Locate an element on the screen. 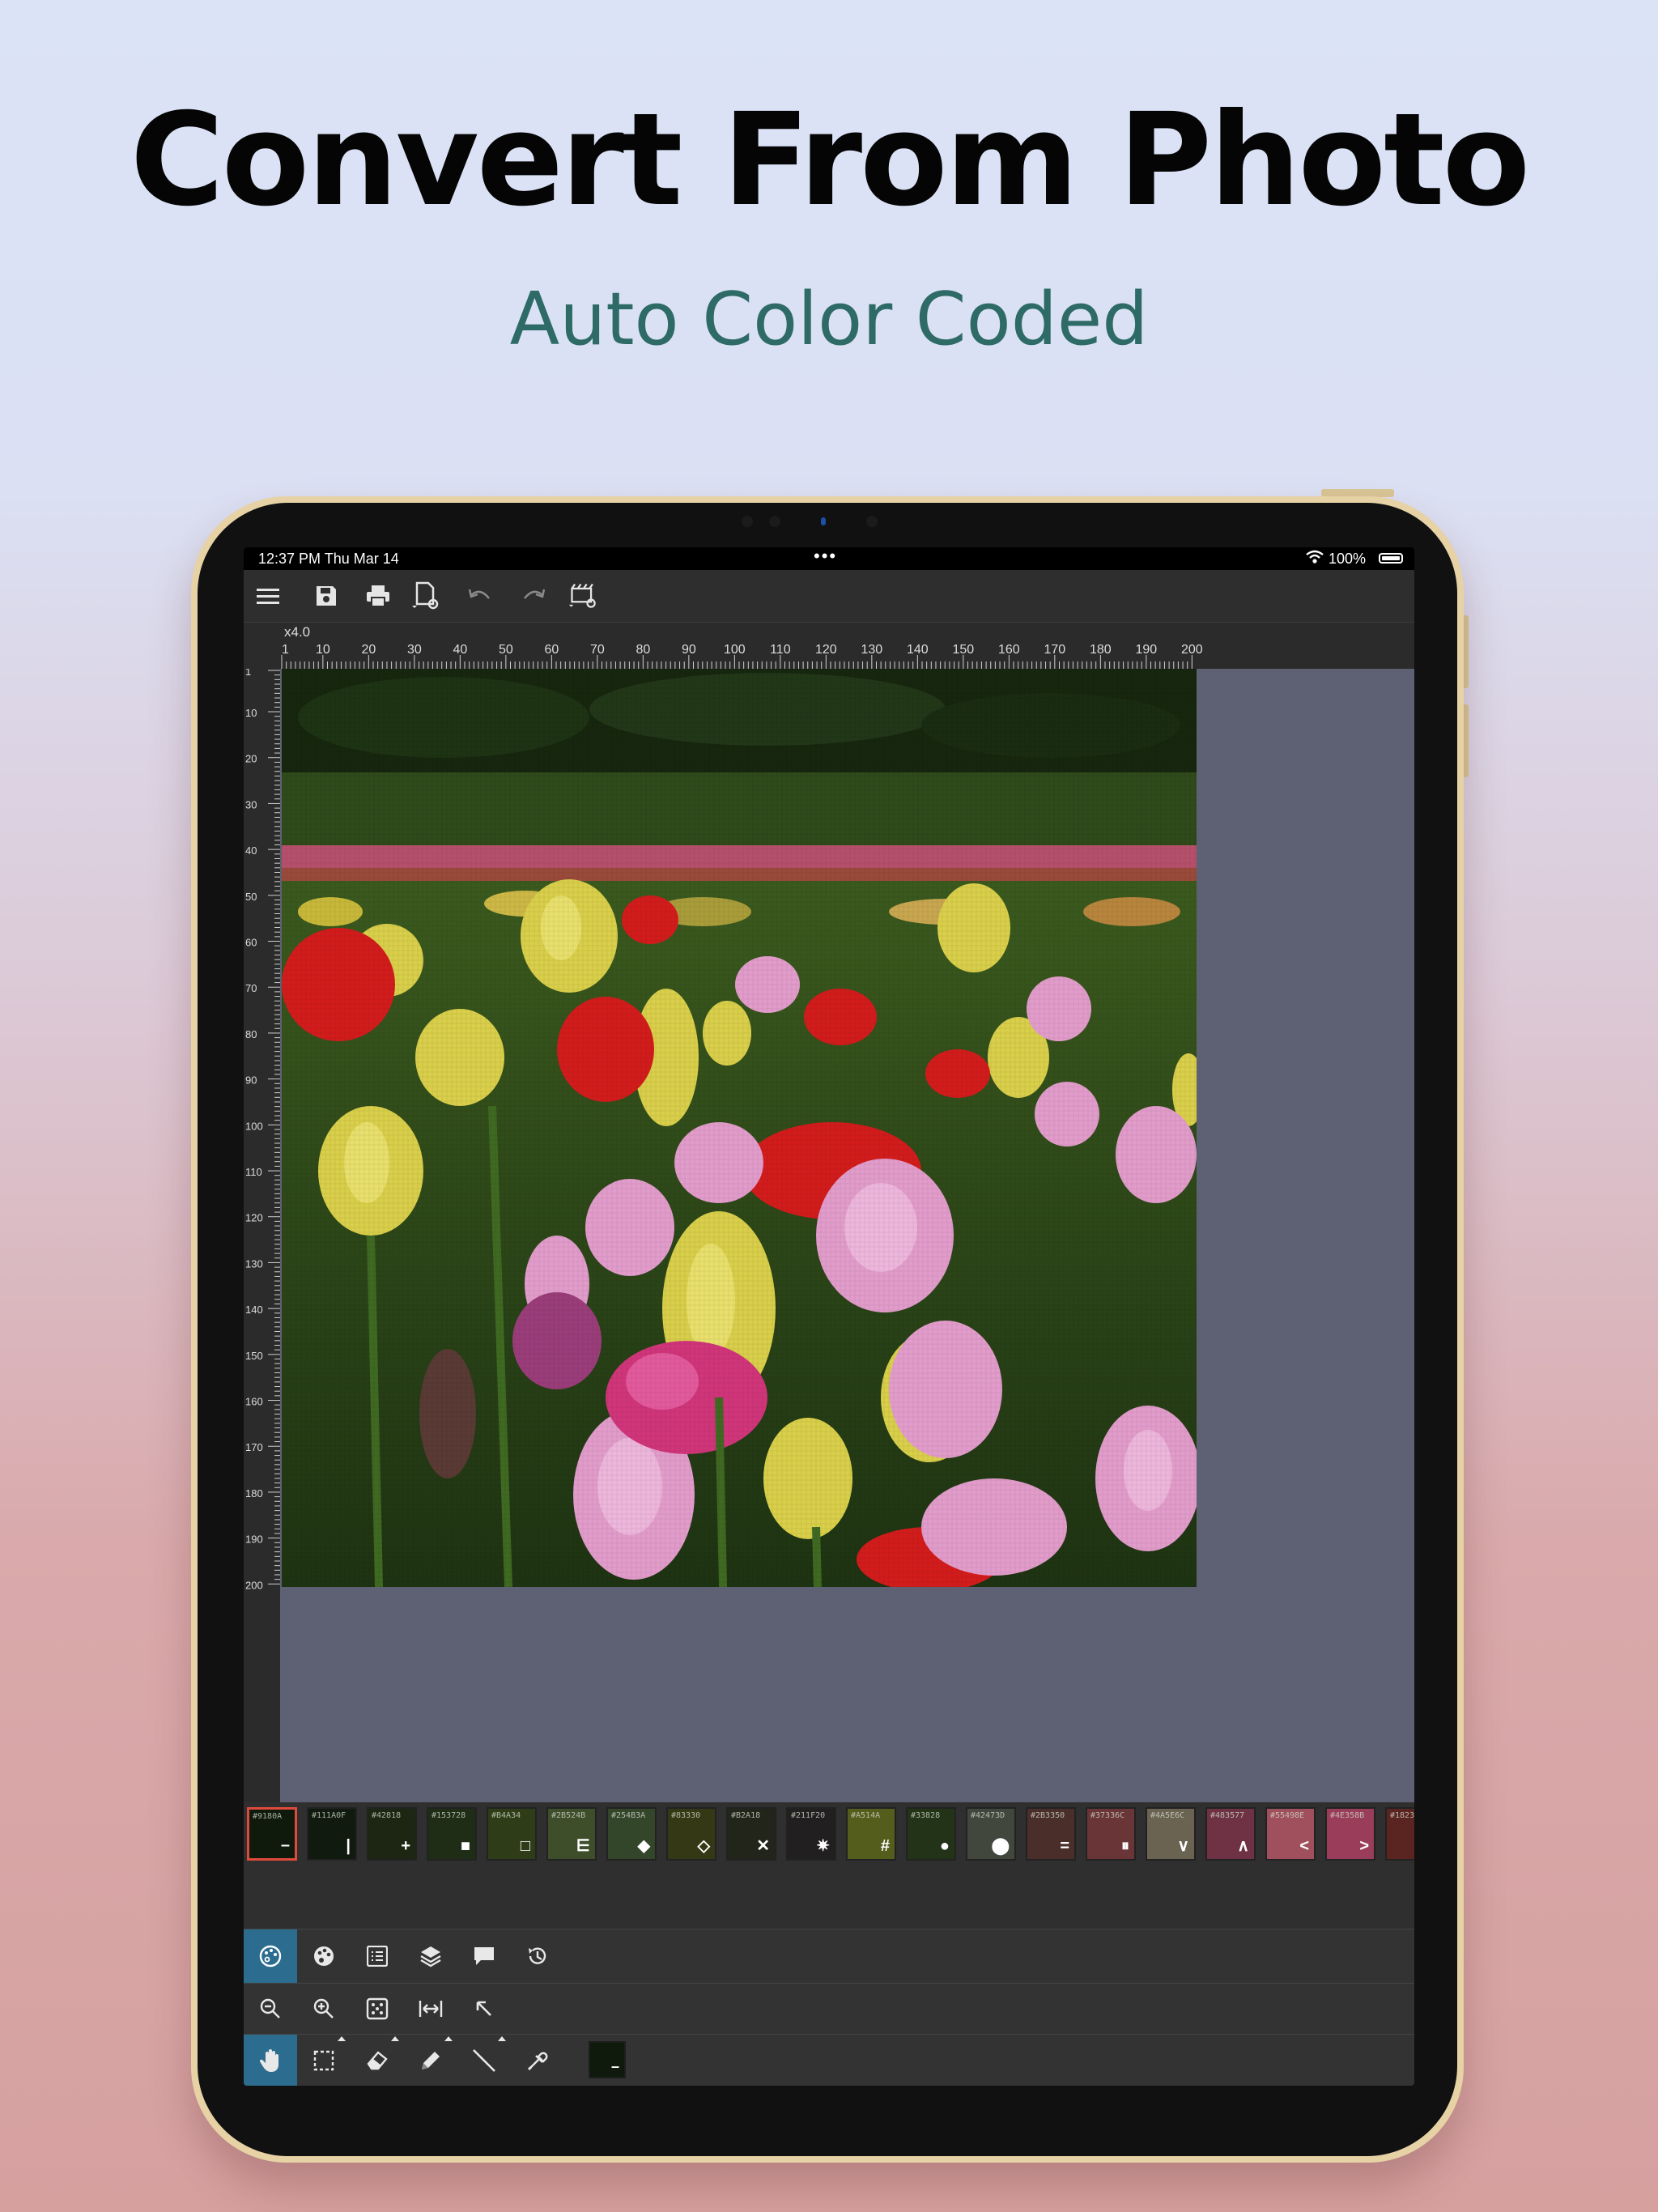 Image resolution: width=1658 pixels, height=2212 pixels. ruler-label: 160 is located at coordinates (254, 1402).